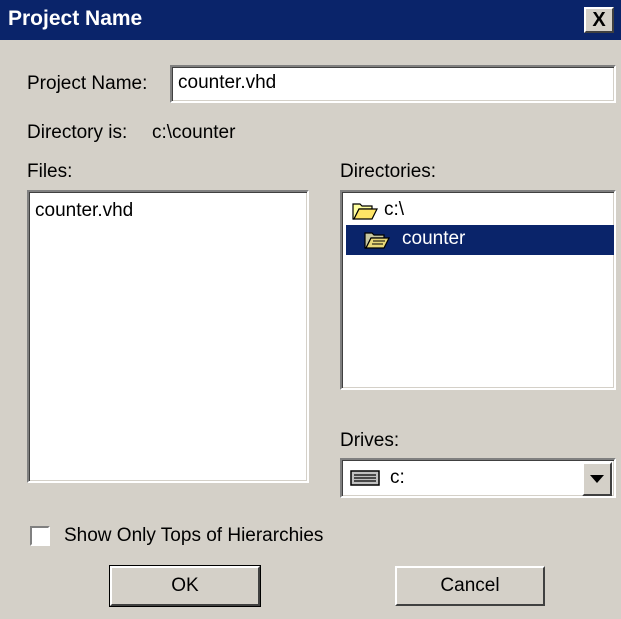 The image size is (621, 619). I want to click on show-only-tops-checkbox, so click(40, 536).